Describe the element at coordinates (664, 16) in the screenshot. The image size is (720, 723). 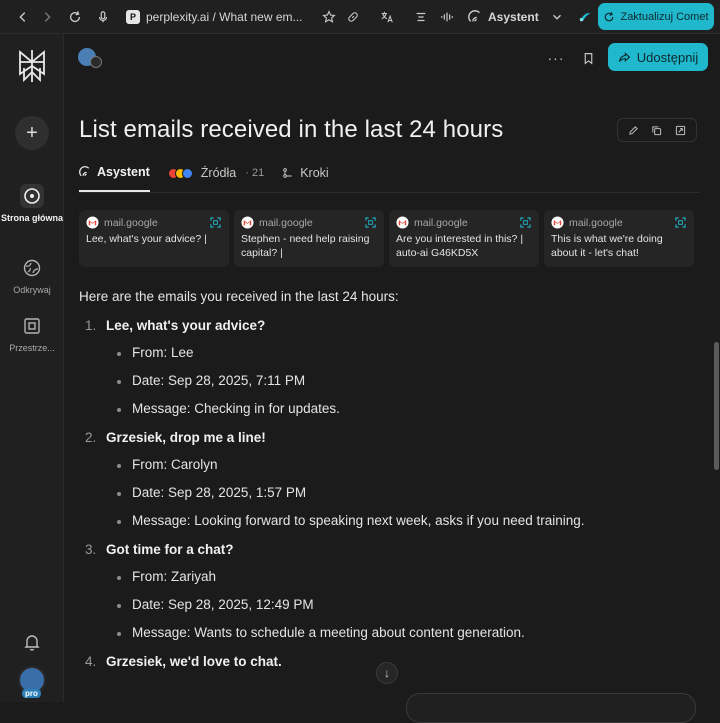
I see `upgrade-label: Zaktualizuj Comet` at that location.